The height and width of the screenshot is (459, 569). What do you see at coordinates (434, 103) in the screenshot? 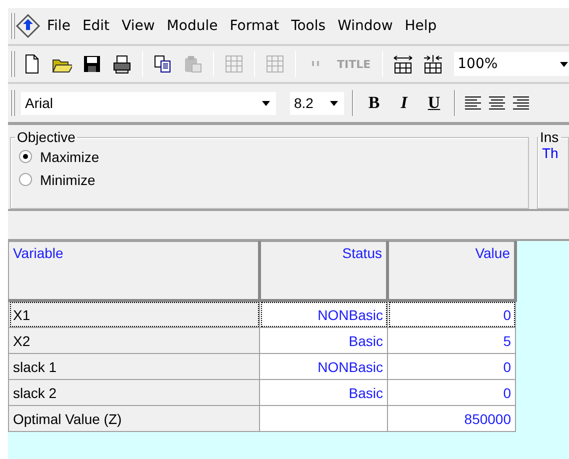
I see `underline-button: U` at bounding box center [434, 103].